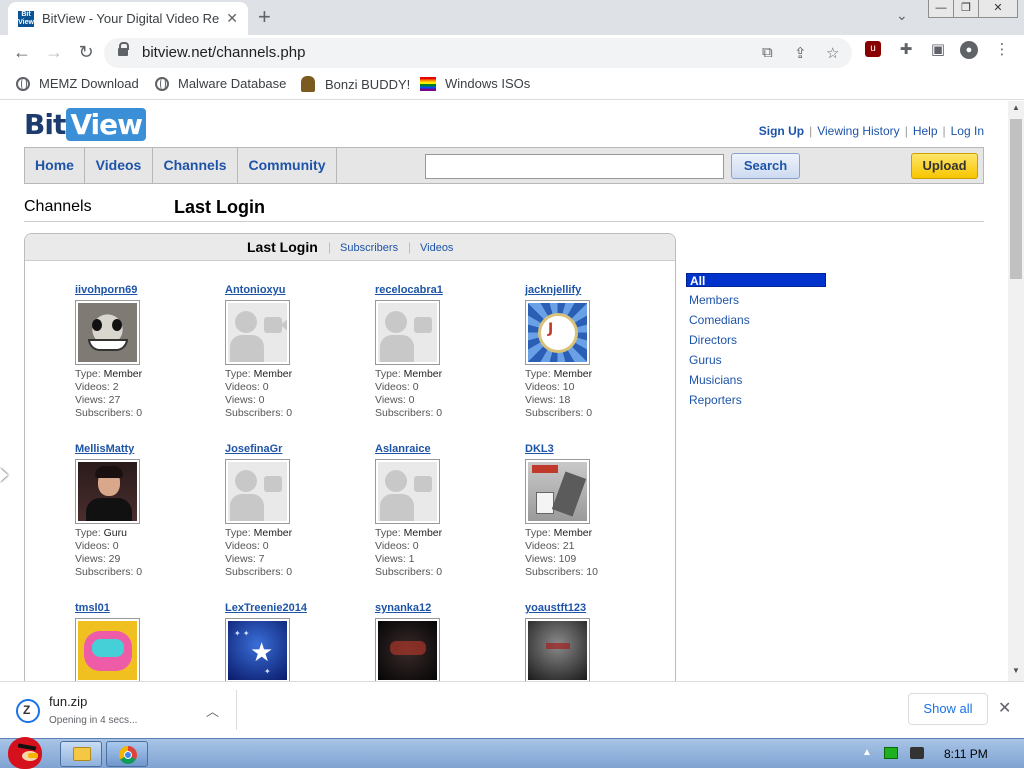 This screenshot has width=1024, height=769. What do you see at coordinates (1016, 670) in the screenshot?
I see `scroll-down-icon: ▼` at bounding box center [1016, 670].